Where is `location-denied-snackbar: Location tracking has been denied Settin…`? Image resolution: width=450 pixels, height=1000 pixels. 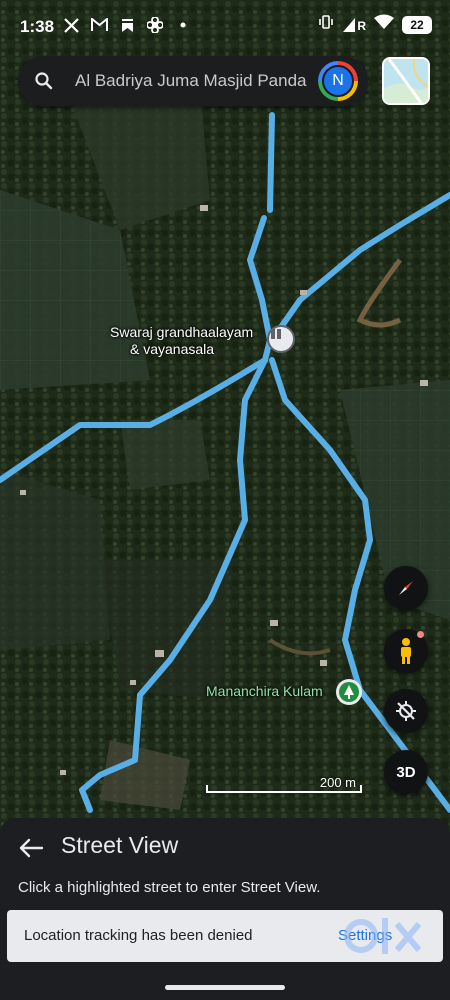
location-denied-snackbar: Location tracking has been denied Settin… is located at coordinates (225, 936).